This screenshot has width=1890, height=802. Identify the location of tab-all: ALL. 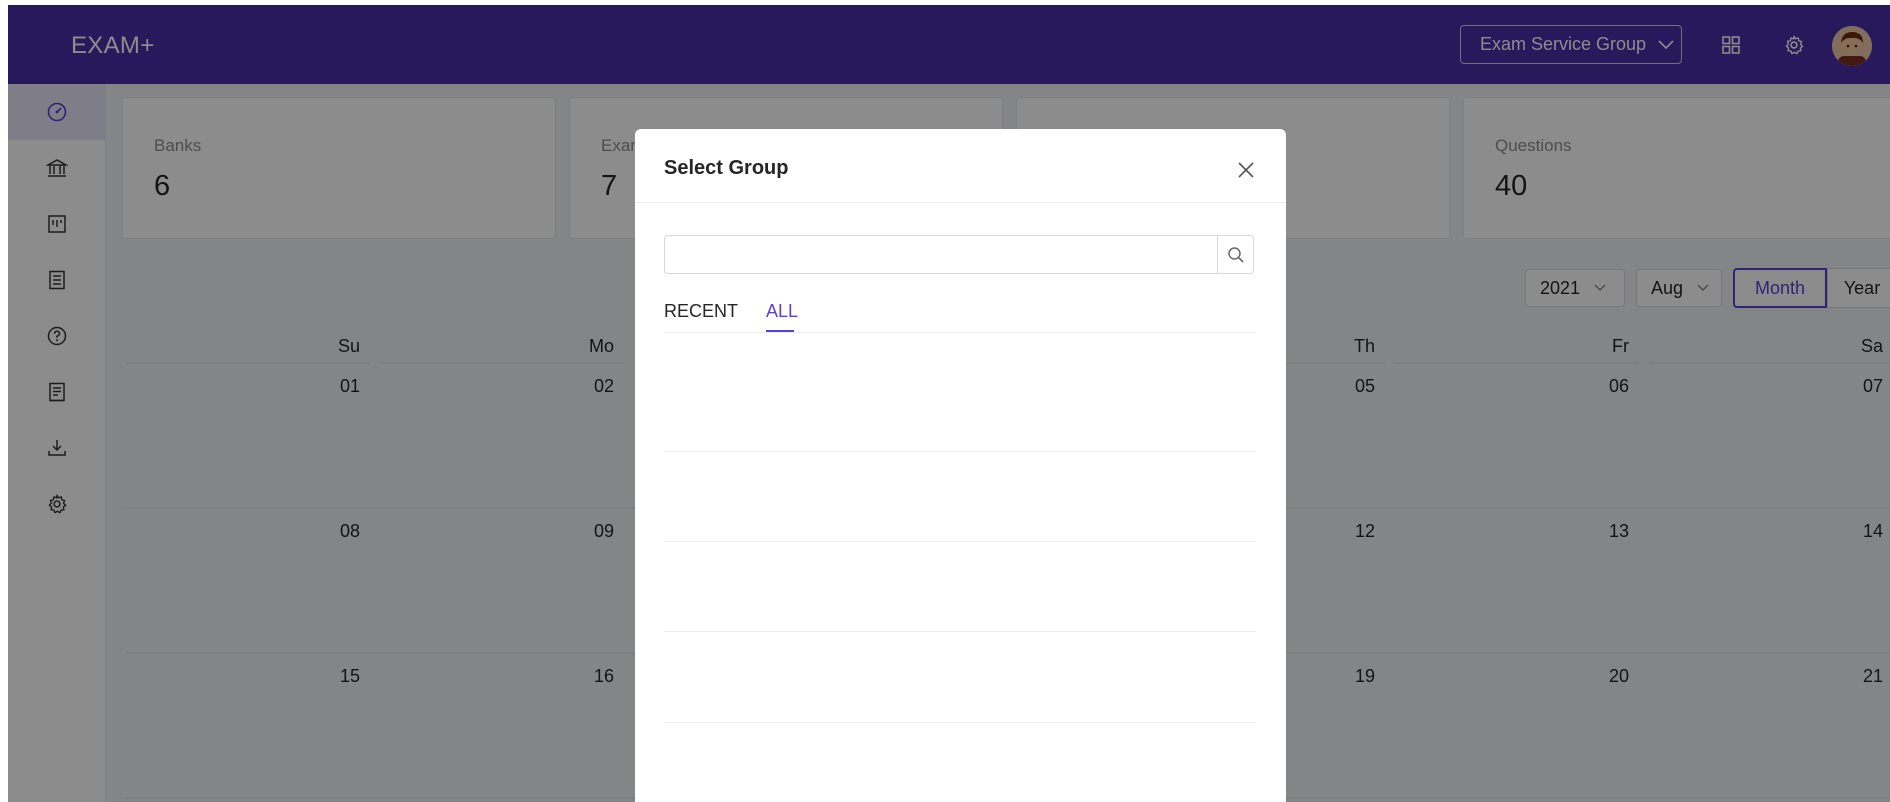
(782, 311).